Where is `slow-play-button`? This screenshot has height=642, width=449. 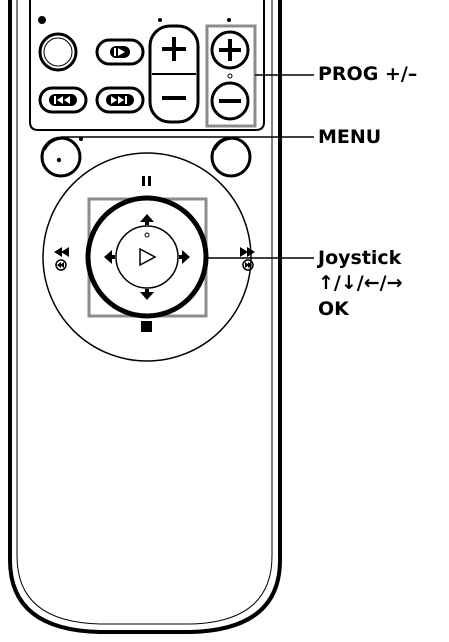
slow-play-button is located at coordinates (120, 52).